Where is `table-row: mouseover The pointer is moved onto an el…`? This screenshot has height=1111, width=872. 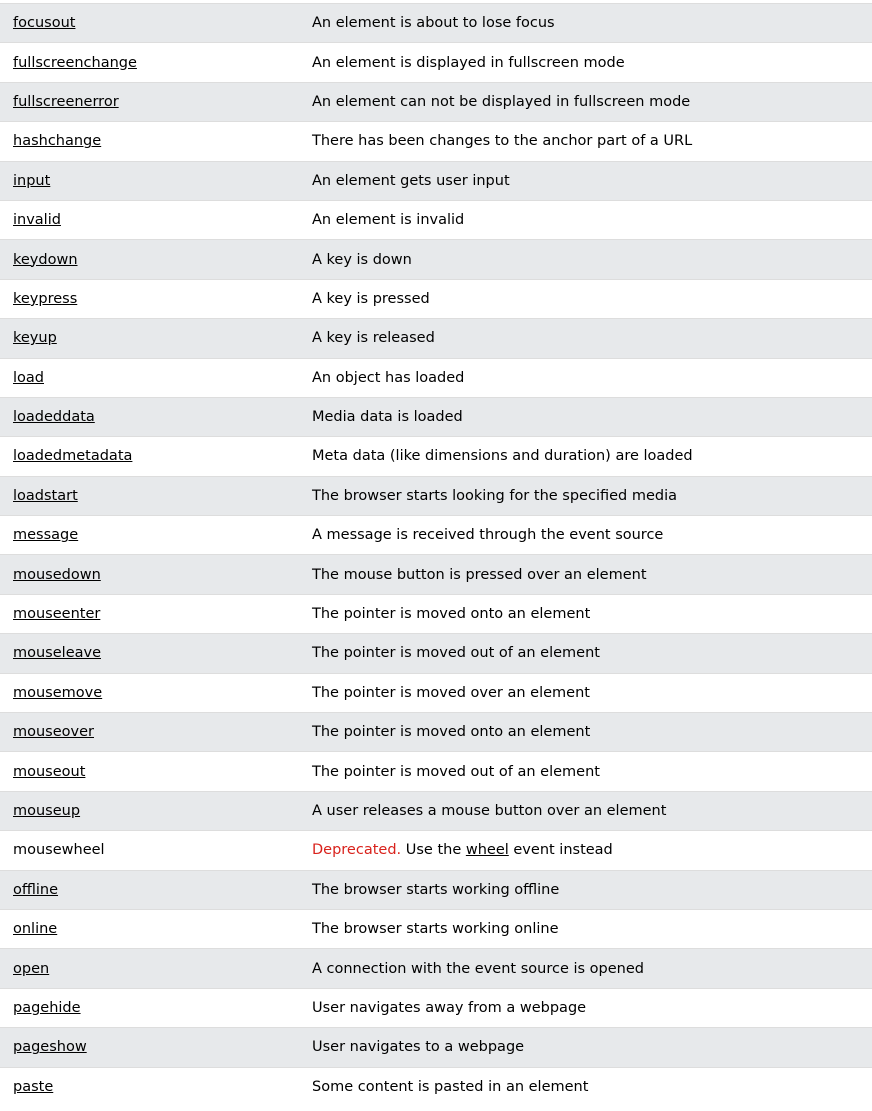 table-row: mouseover The pointer is moved onto an el… is located at coordinates (436, 732).